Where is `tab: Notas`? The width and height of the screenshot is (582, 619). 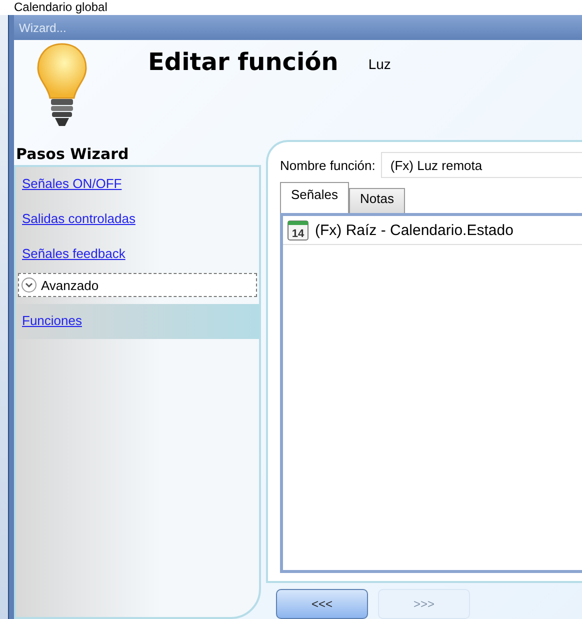
tab: Notas is located at coordinates (376, 200).